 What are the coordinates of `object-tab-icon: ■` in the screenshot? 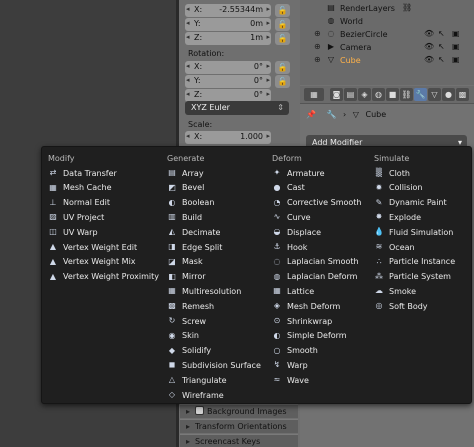 It's located at (392, 94).